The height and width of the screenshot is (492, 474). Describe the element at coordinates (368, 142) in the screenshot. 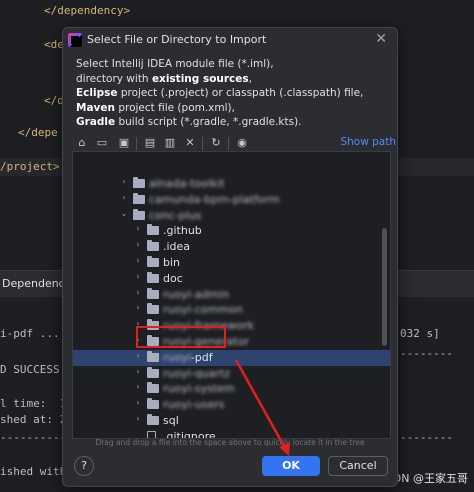

I see `show-path-link: Show path` at that location.